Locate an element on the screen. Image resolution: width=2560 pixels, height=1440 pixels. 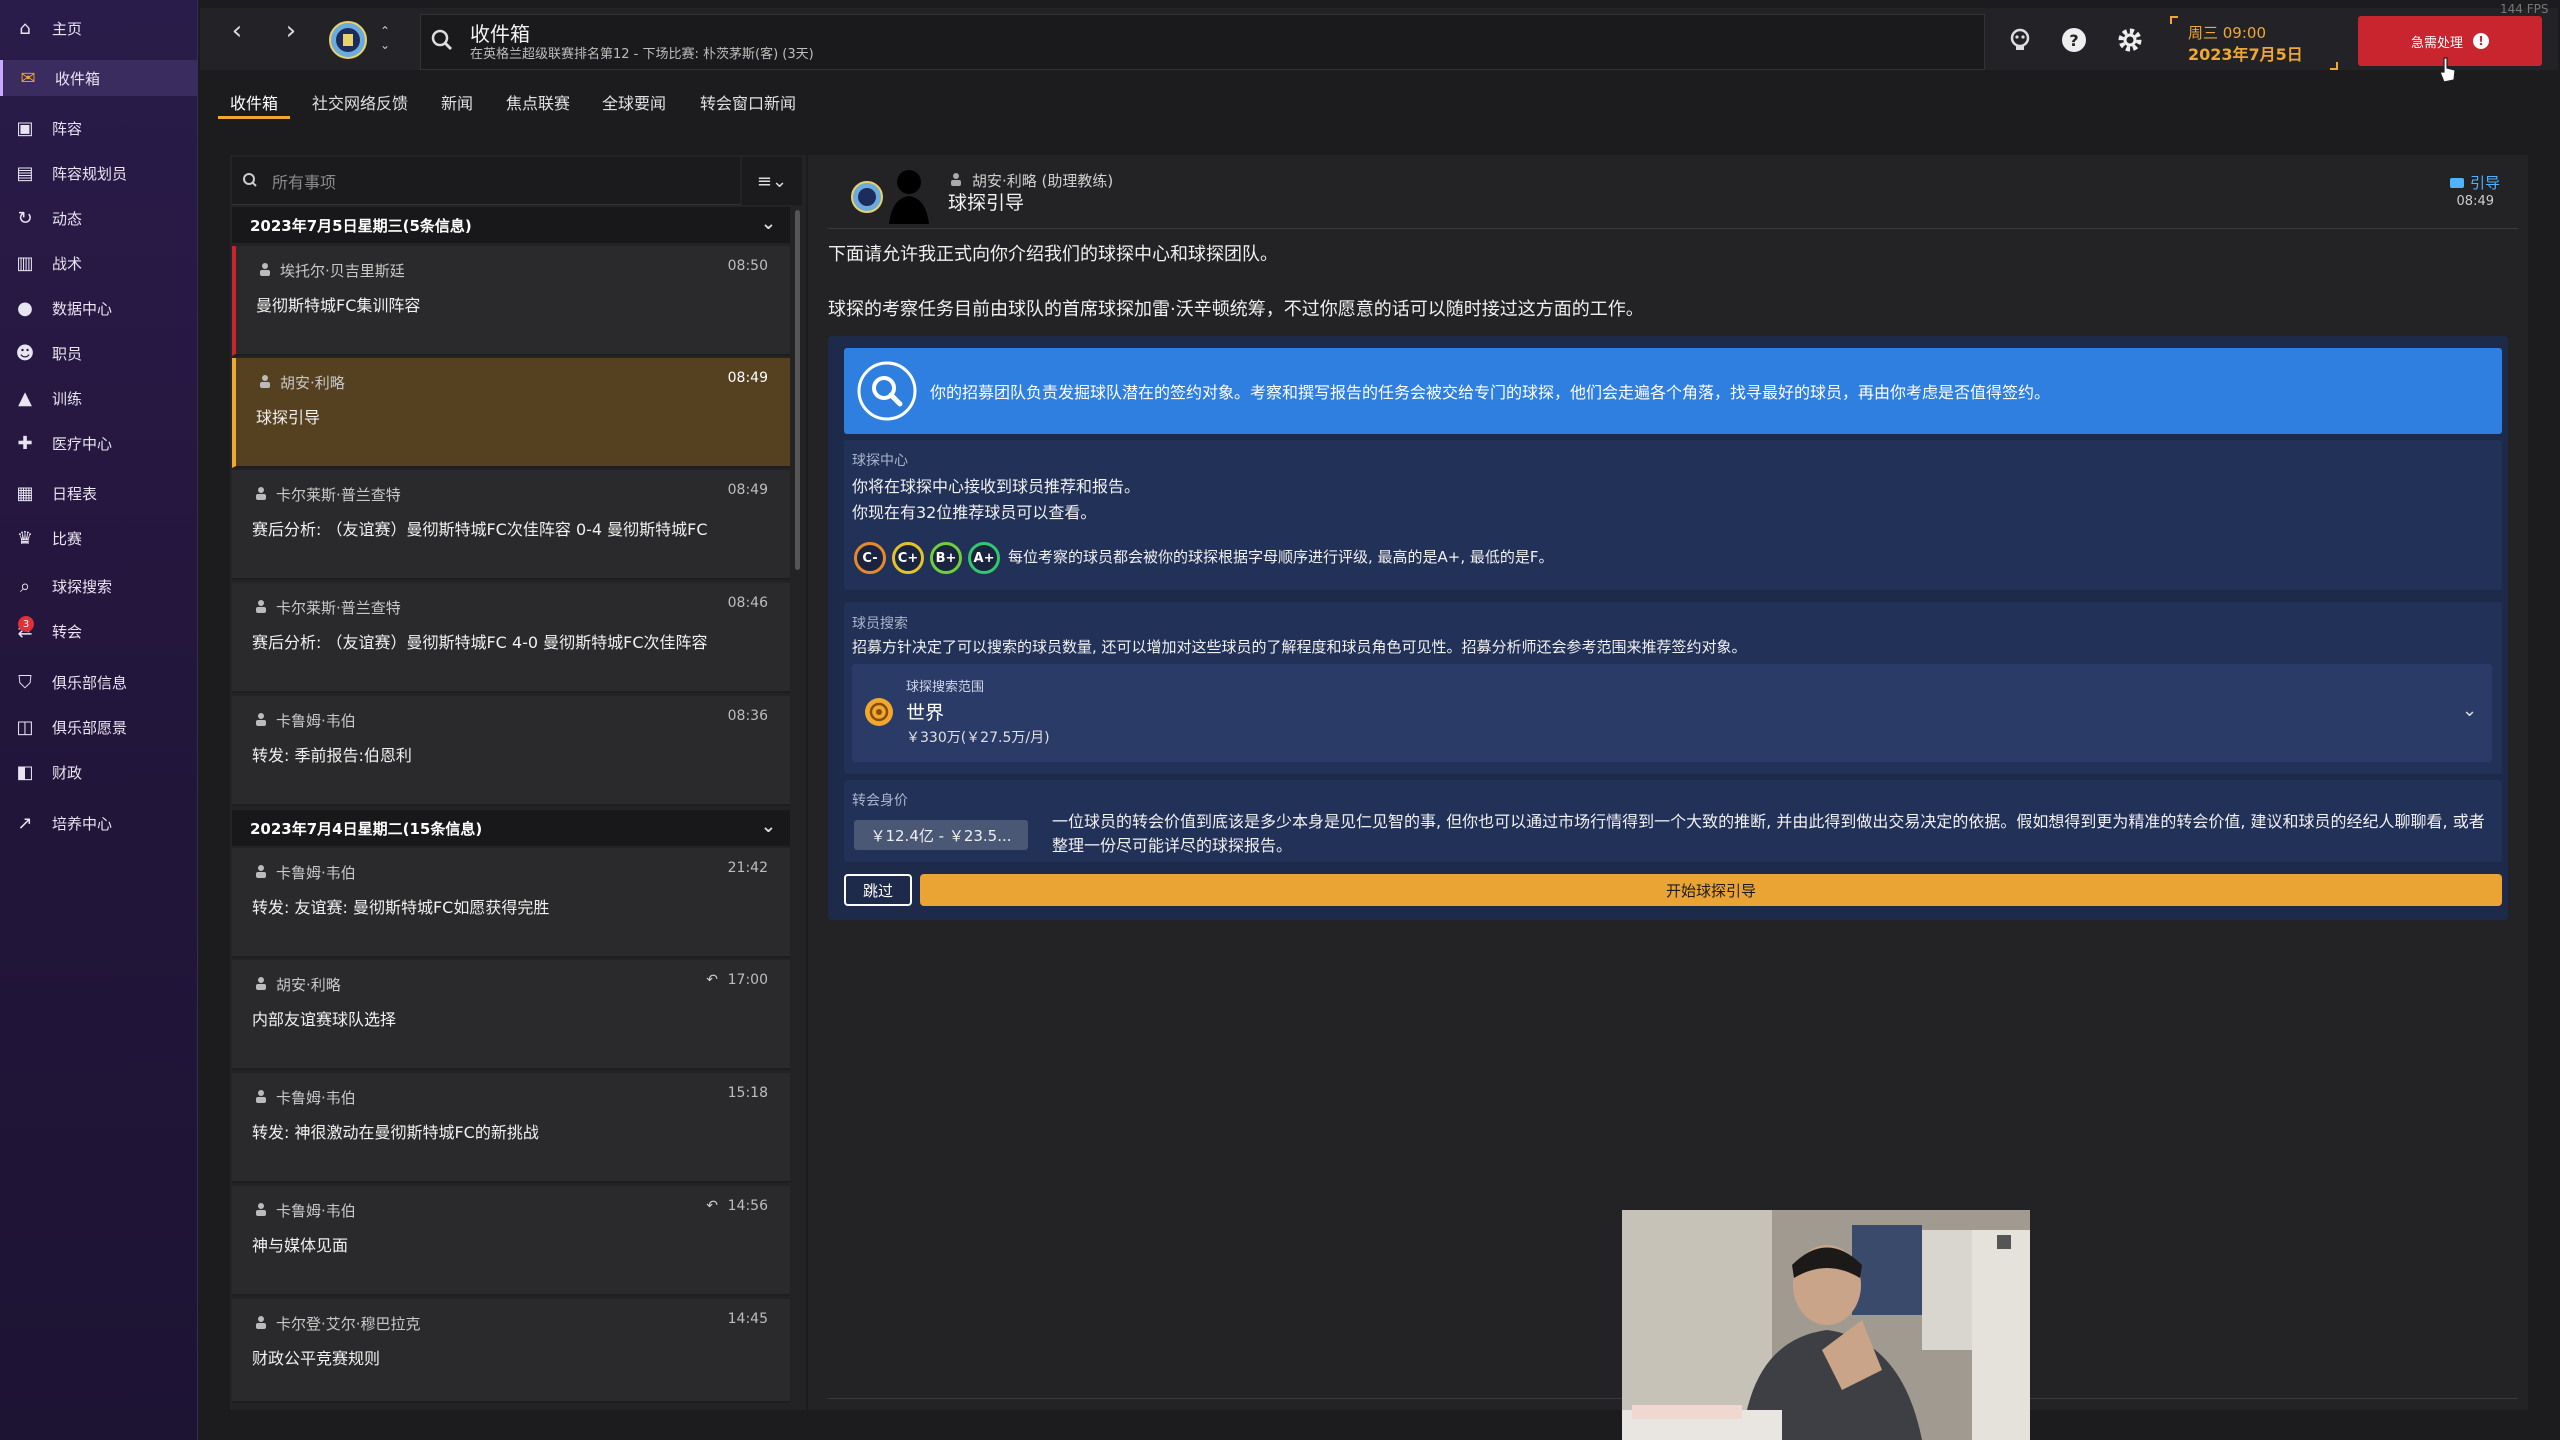
league-position-subtitle: 在英格兰超级联赛排名第12 - 下场比赛: 朴茨茅斯(客) (3天) is located at coordinates (642, 54).